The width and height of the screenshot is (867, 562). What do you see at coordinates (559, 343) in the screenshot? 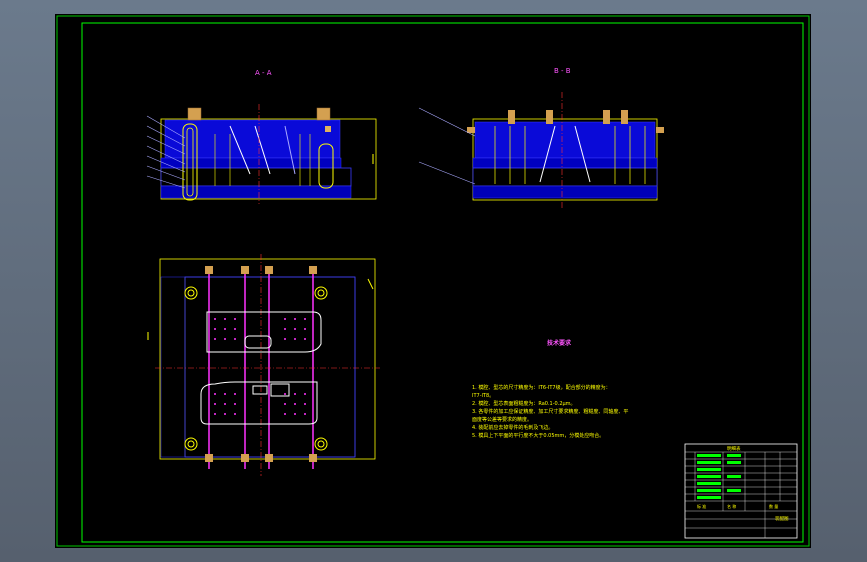
I see `notes-title: 技术要求` at bounding box center [559, 343].